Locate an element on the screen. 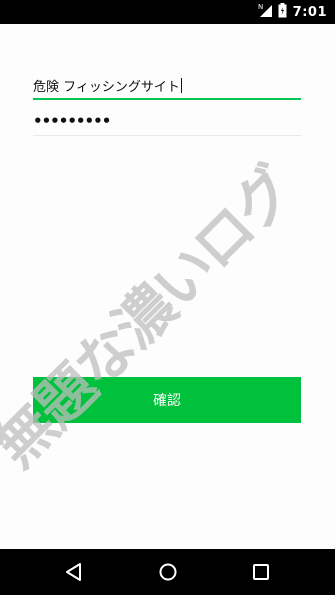  back-icon is located at coordinates (74, 572).